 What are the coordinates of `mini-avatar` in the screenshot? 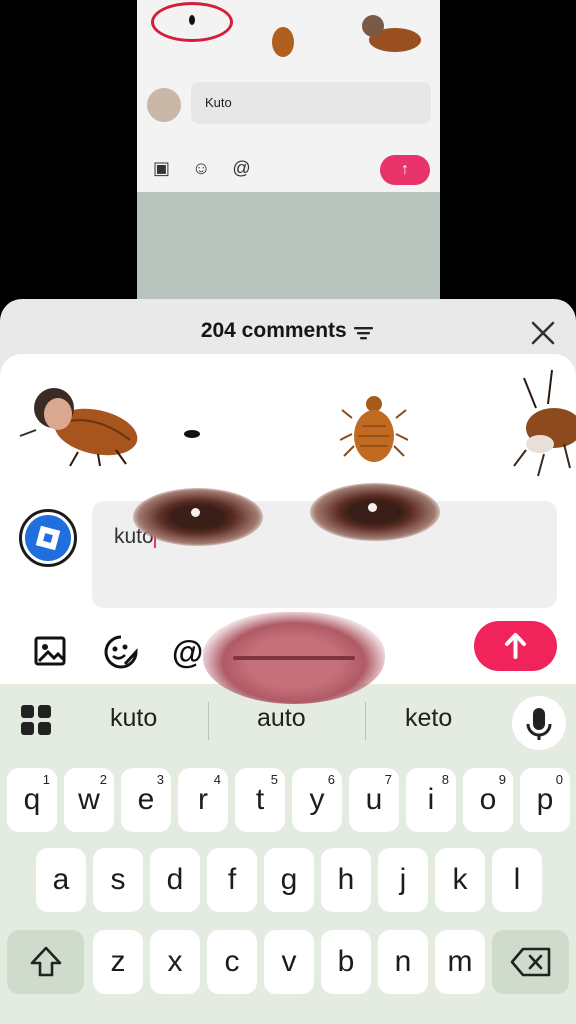 It's located at (164, 105).